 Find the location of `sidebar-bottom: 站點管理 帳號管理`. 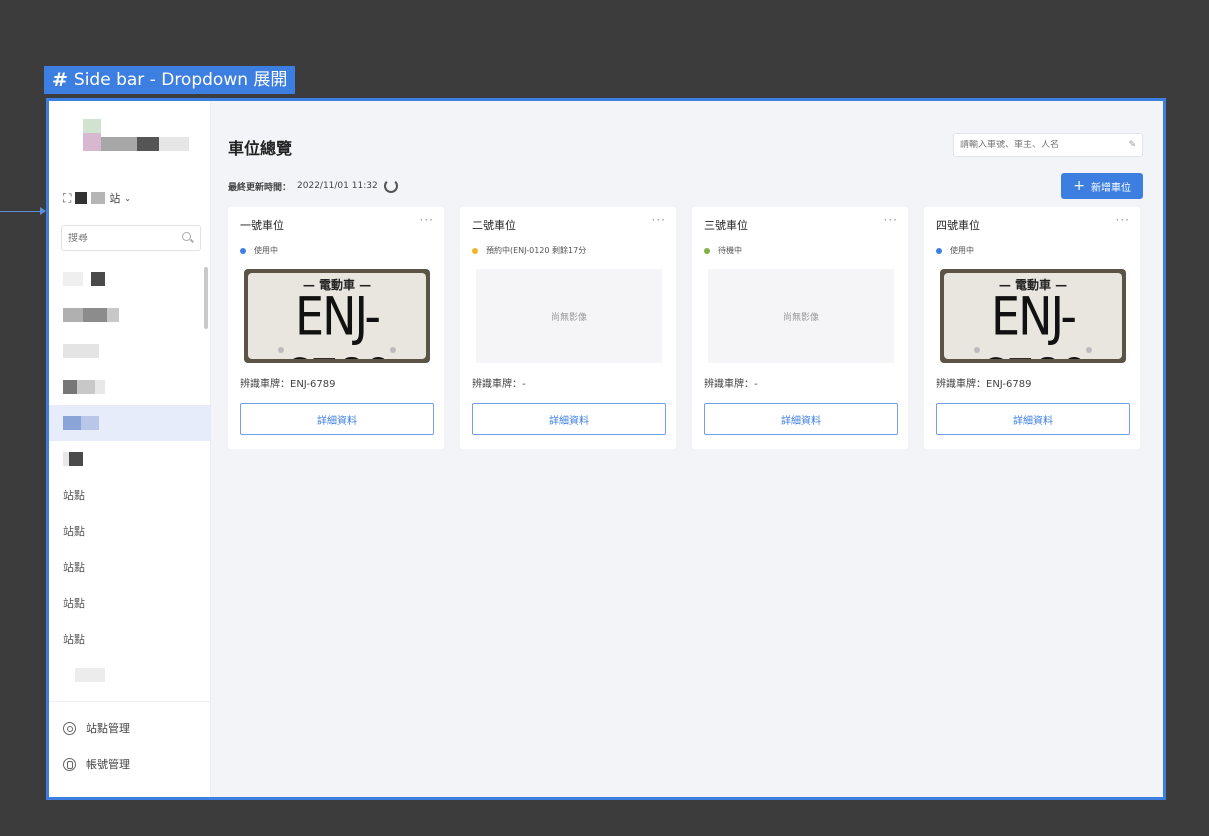

sidebar-bottom: 站點管理 帳號管理 is located at coordinates (130, 741).